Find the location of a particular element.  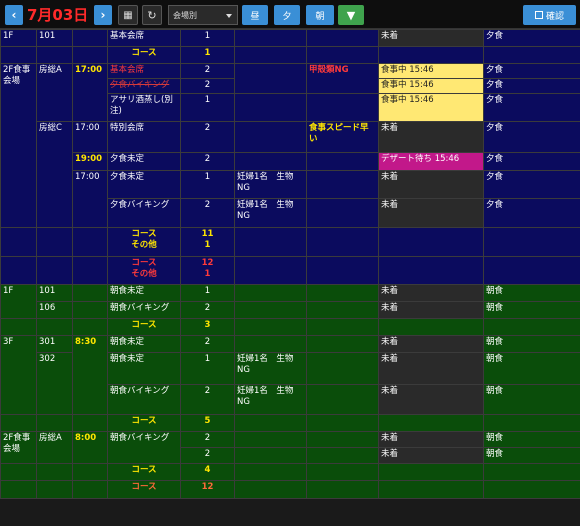

calendar-icon: ▦ is located at coordinates (128, 15).